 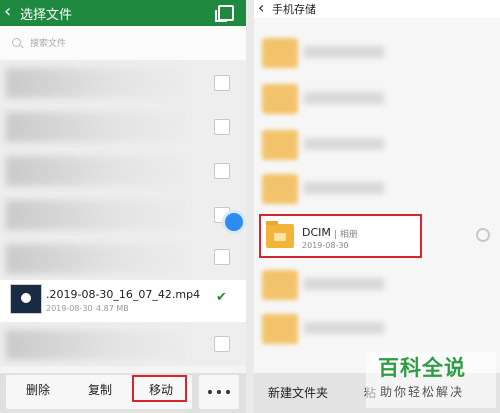 I want to click on search-icon, so click(x=16, y=42).